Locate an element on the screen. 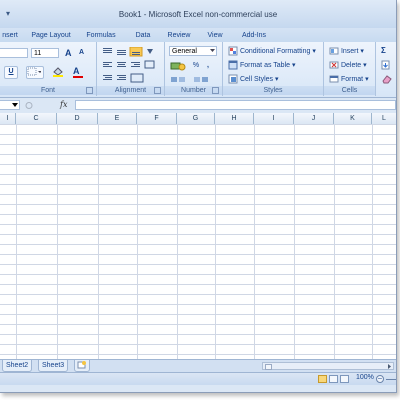 The height and width of the screenshot is (400, 400). alignment-buttons is located at coordinates (130, 65).